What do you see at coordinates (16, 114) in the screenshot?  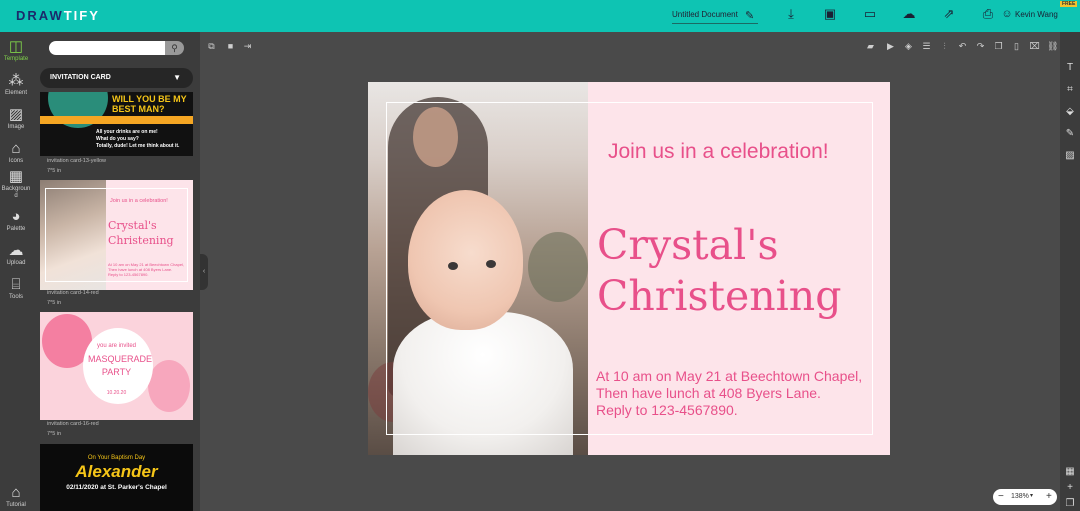 I see `image-icon: ▨` at bounding box center [16, 114].